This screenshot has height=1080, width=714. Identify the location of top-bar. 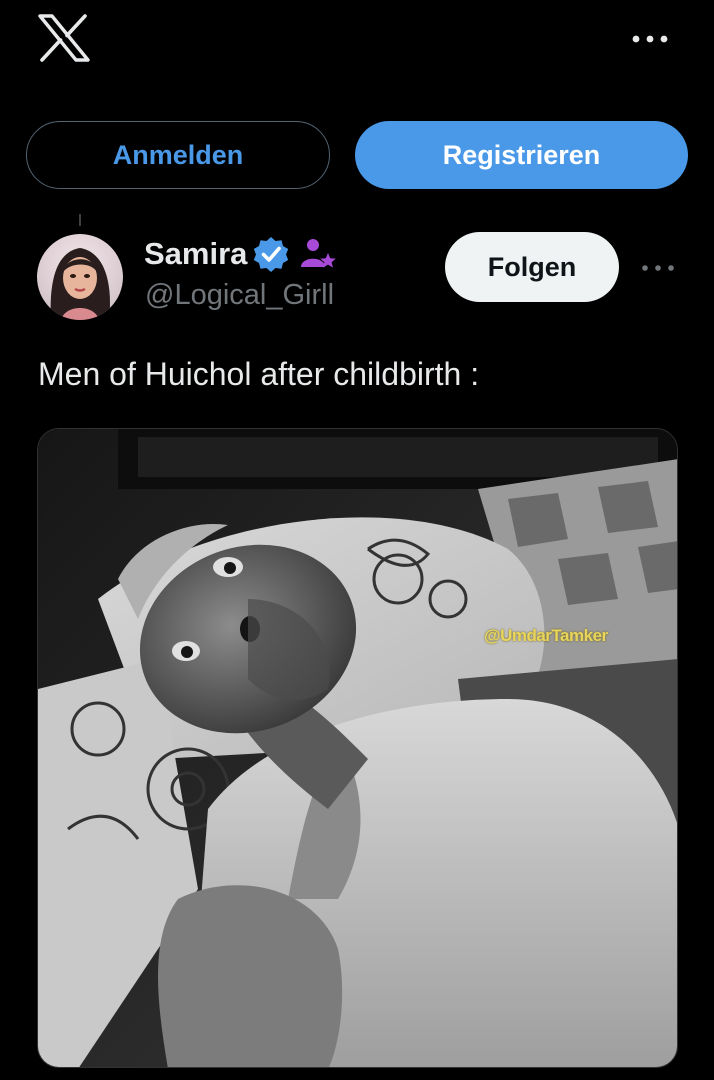
(357, 40).